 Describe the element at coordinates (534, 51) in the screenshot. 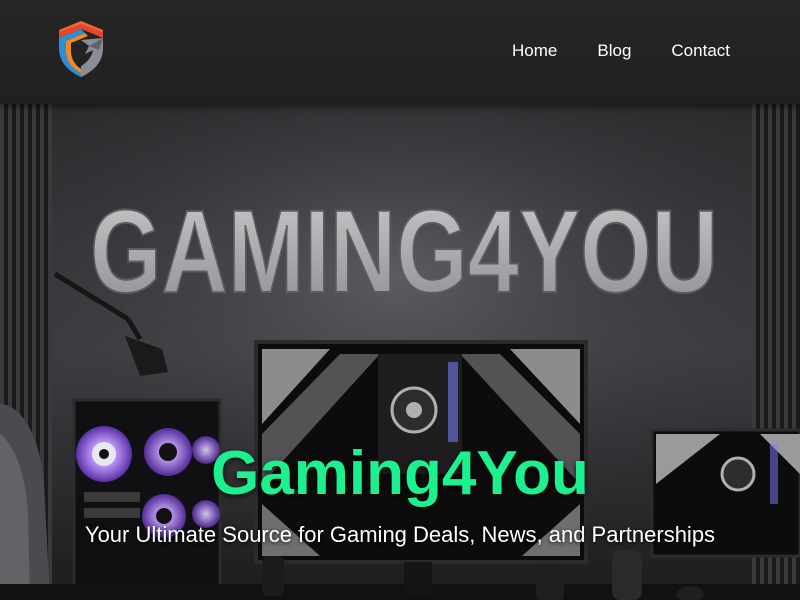

I see `nav-home-link: Home` at that location.